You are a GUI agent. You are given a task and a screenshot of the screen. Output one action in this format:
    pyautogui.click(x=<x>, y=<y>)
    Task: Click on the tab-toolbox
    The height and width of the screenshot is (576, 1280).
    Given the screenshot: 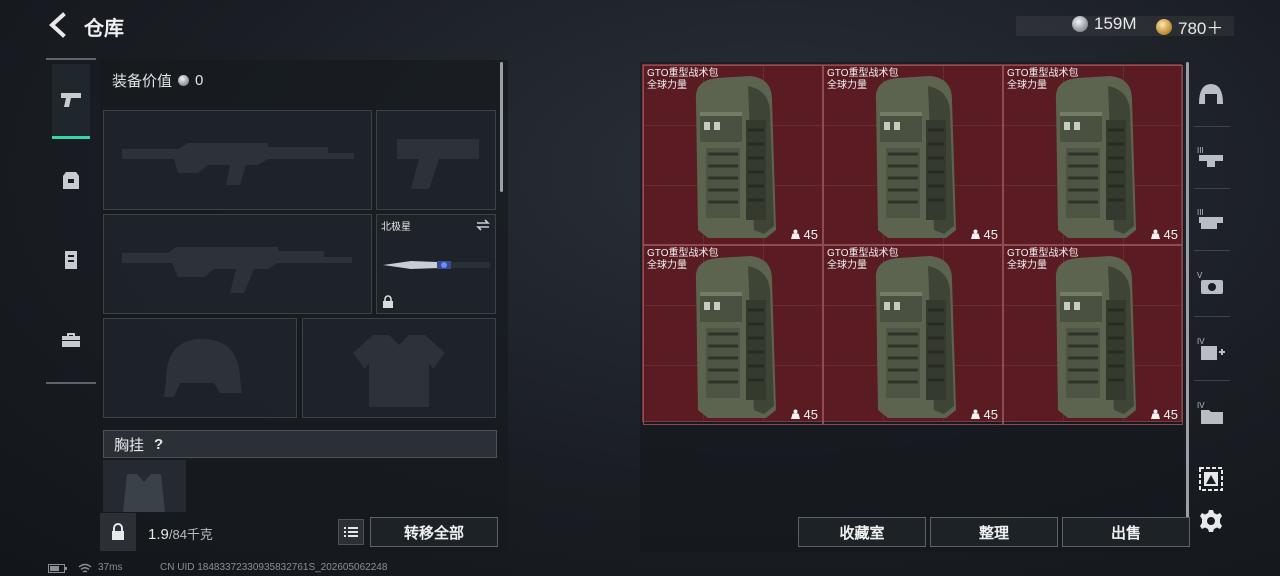 What is the action you would take?
    pyautogui.click(x=71, y=340)
    